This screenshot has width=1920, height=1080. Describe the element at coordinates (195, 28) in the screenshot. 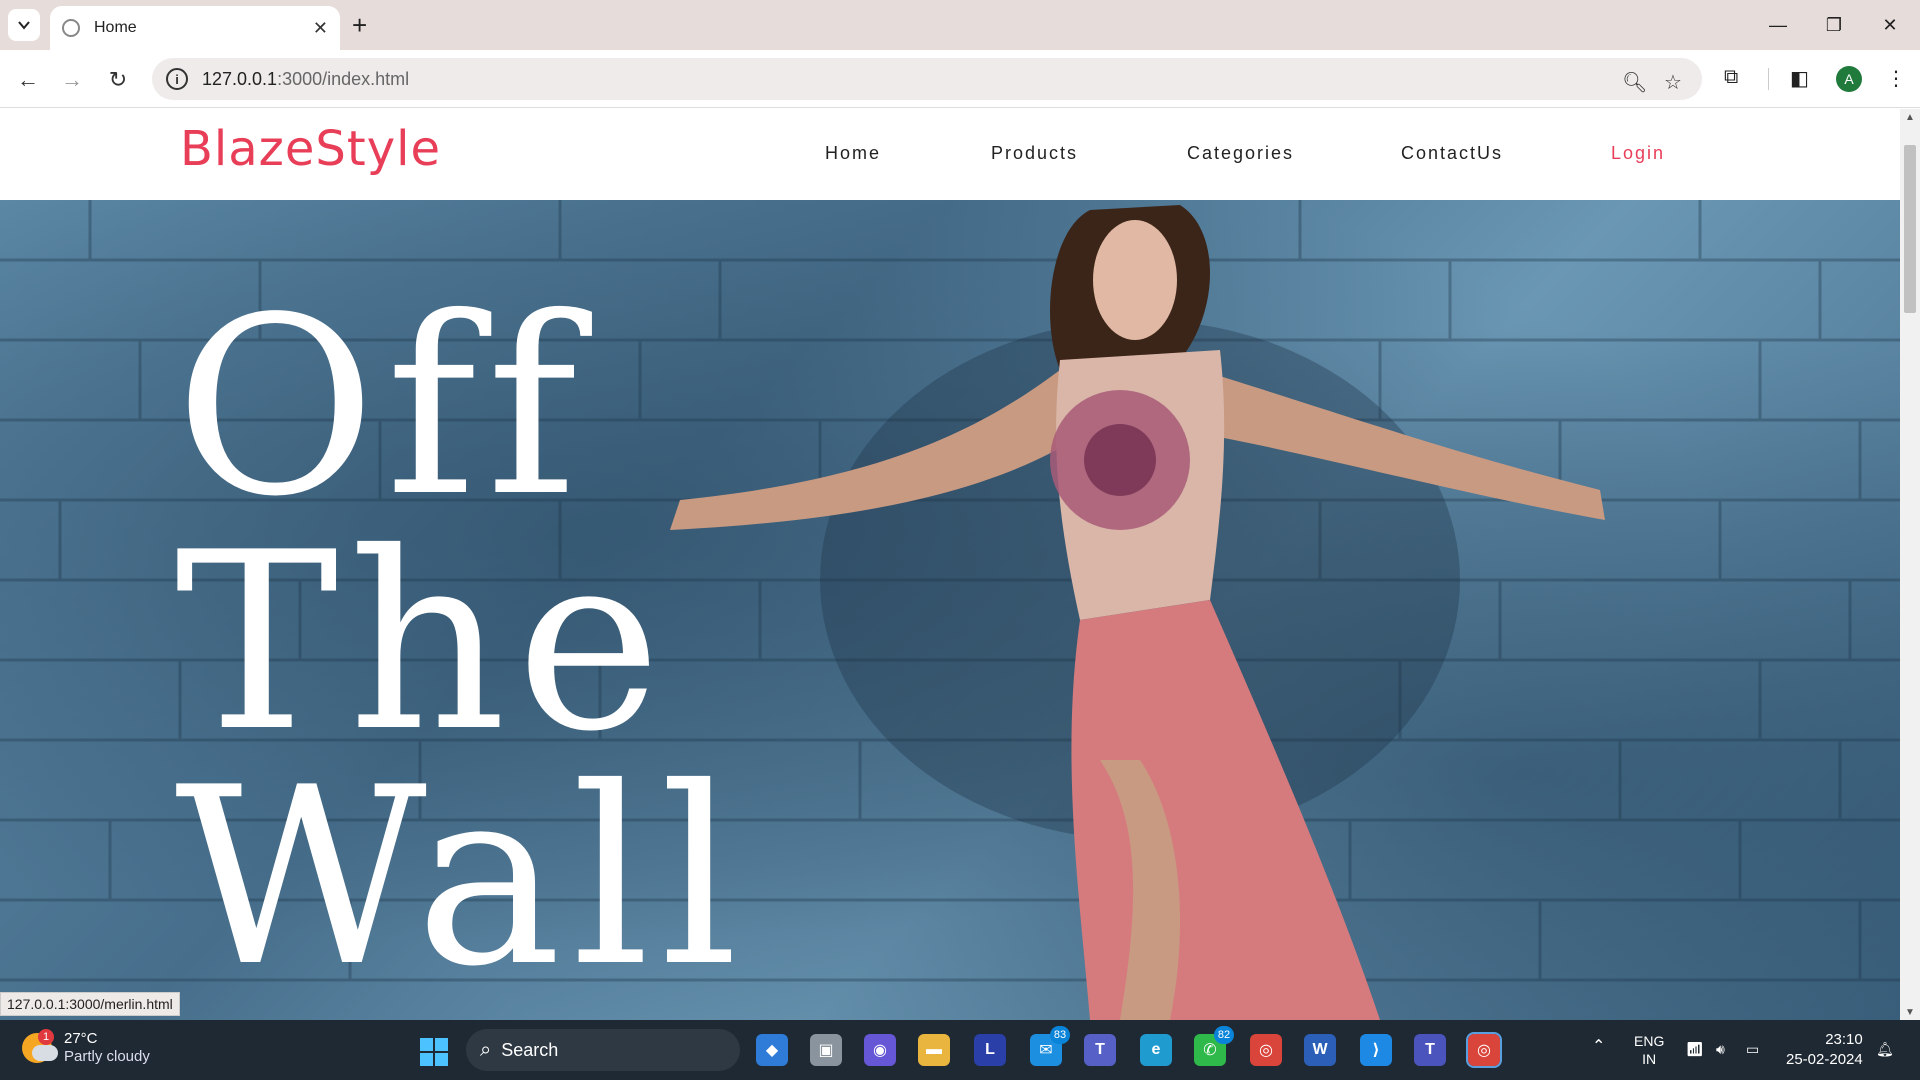

I see `browser-tab-home: Home ✕` at that location.